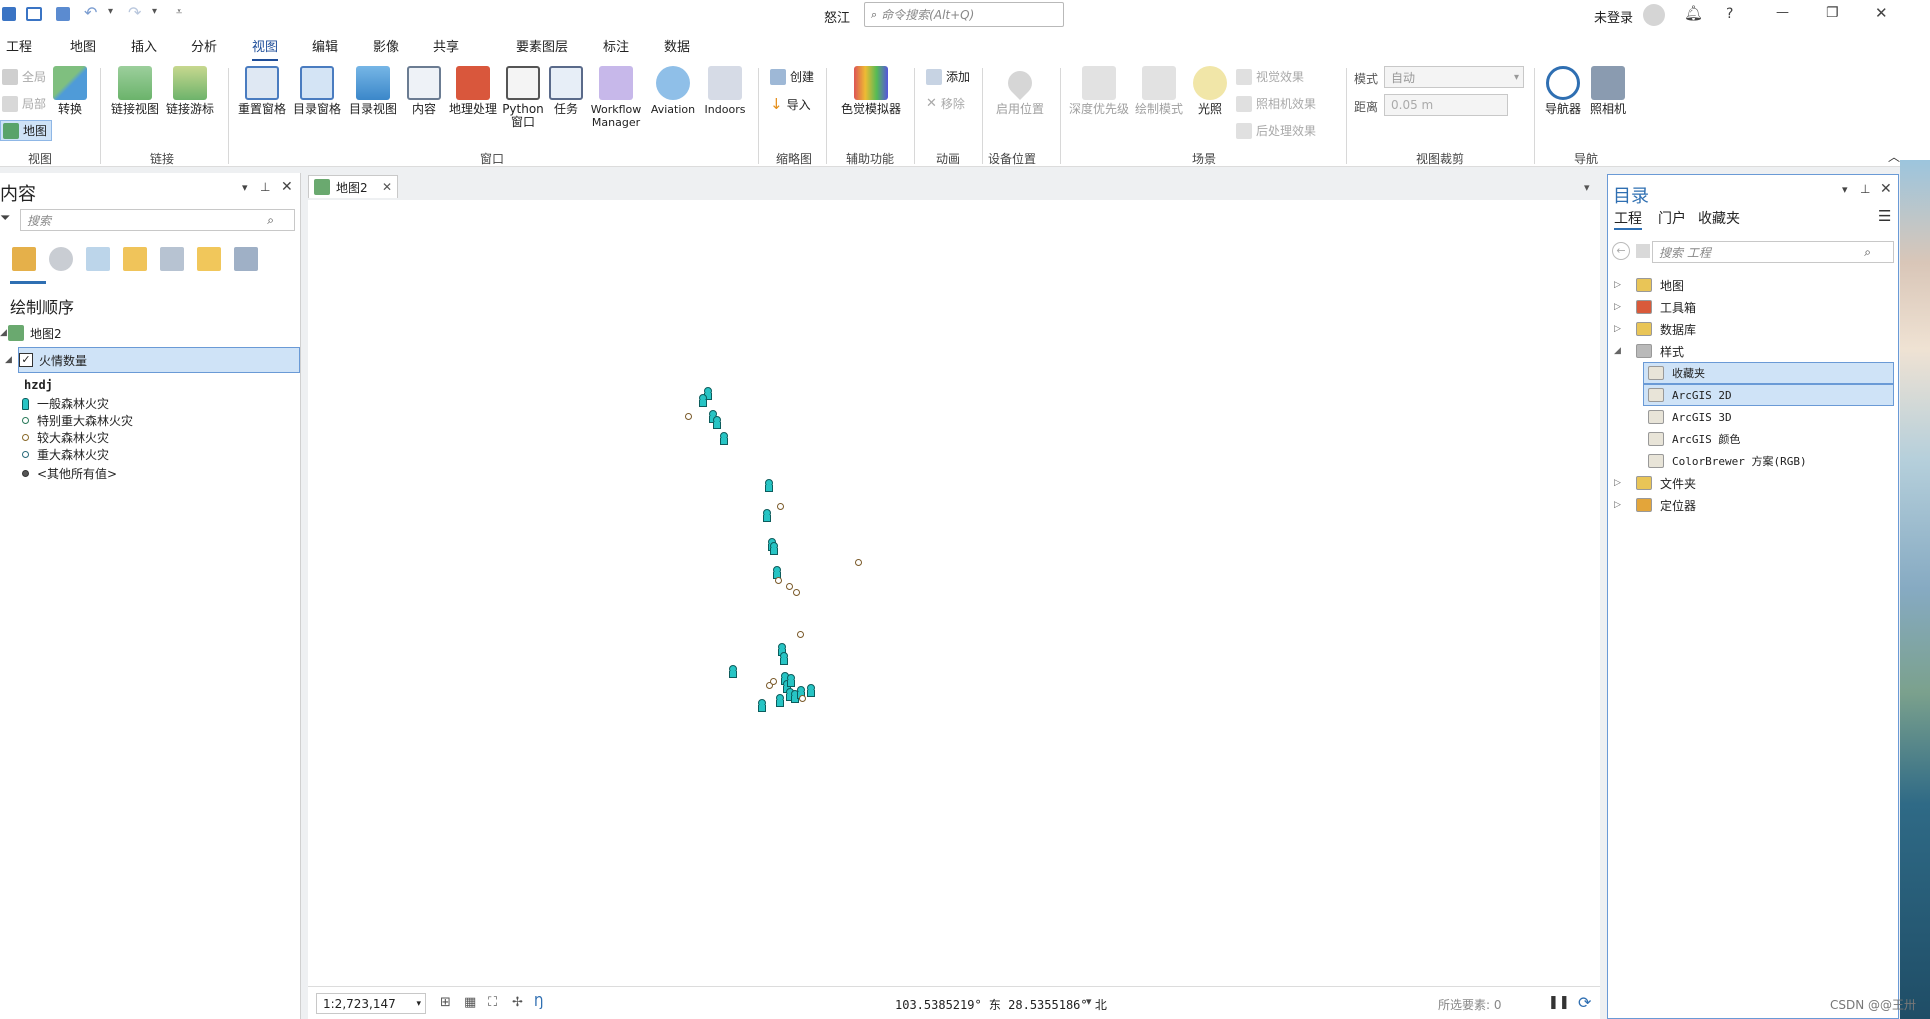  I want to click on user-avatar-icon, so click(1654, 15).